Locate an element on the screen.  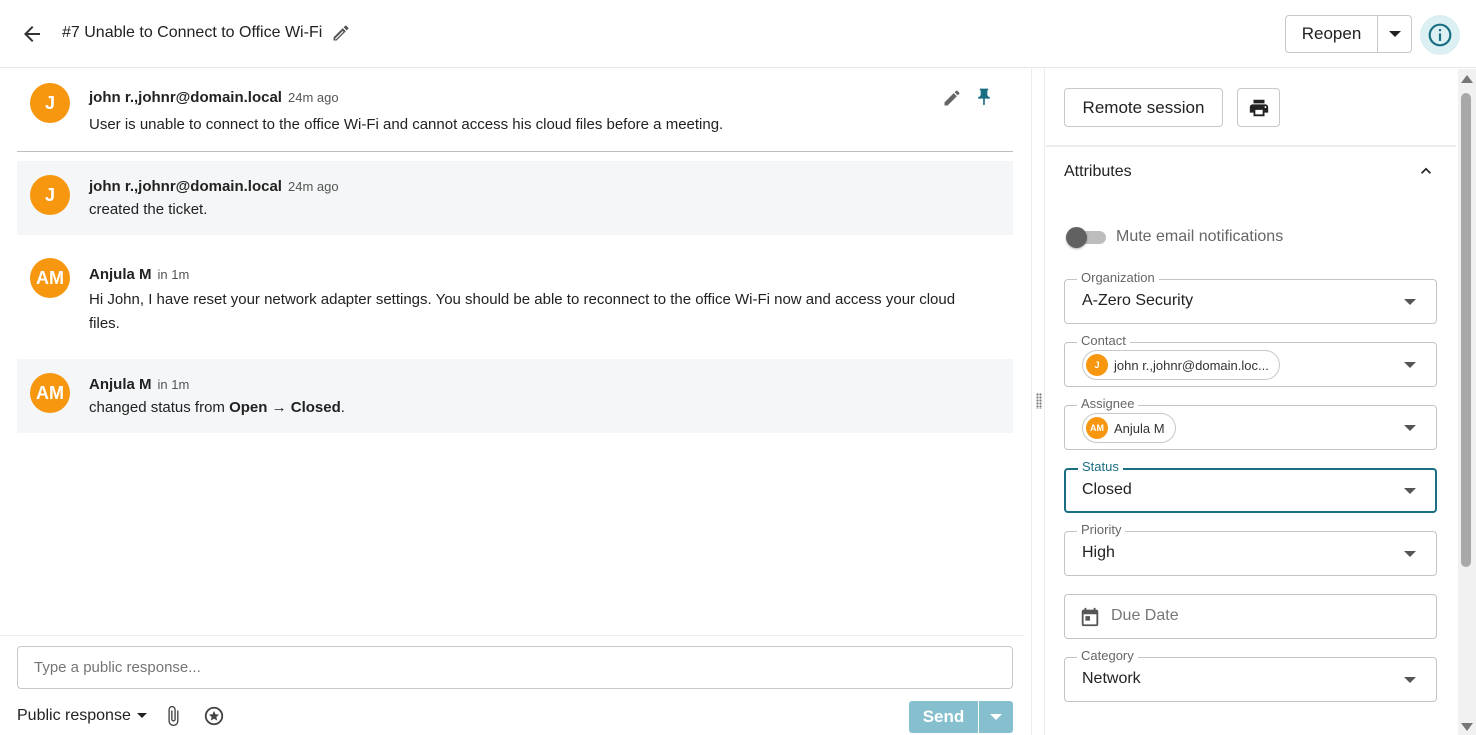
remote-session-button: Remote session is located at coordinates (1143, 107).